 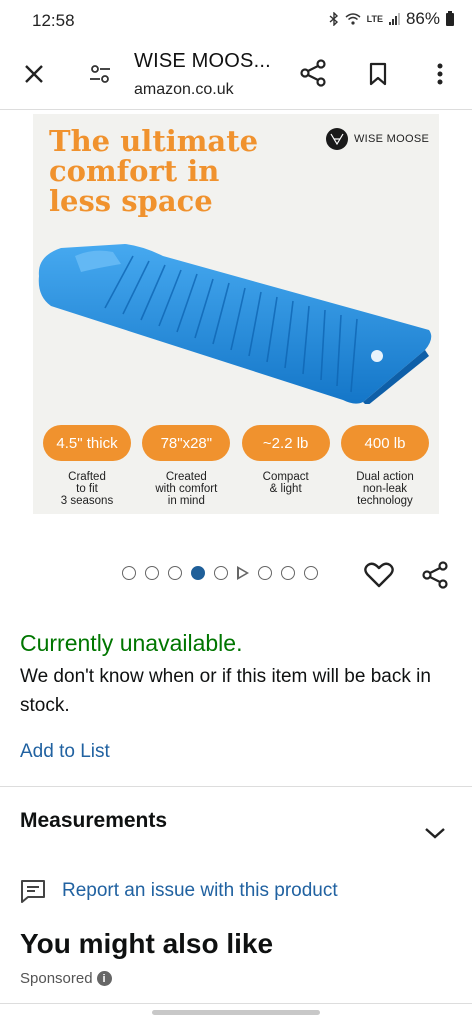 I want to click on sponsored-text: Sponsored, so click(x=56, y=978).